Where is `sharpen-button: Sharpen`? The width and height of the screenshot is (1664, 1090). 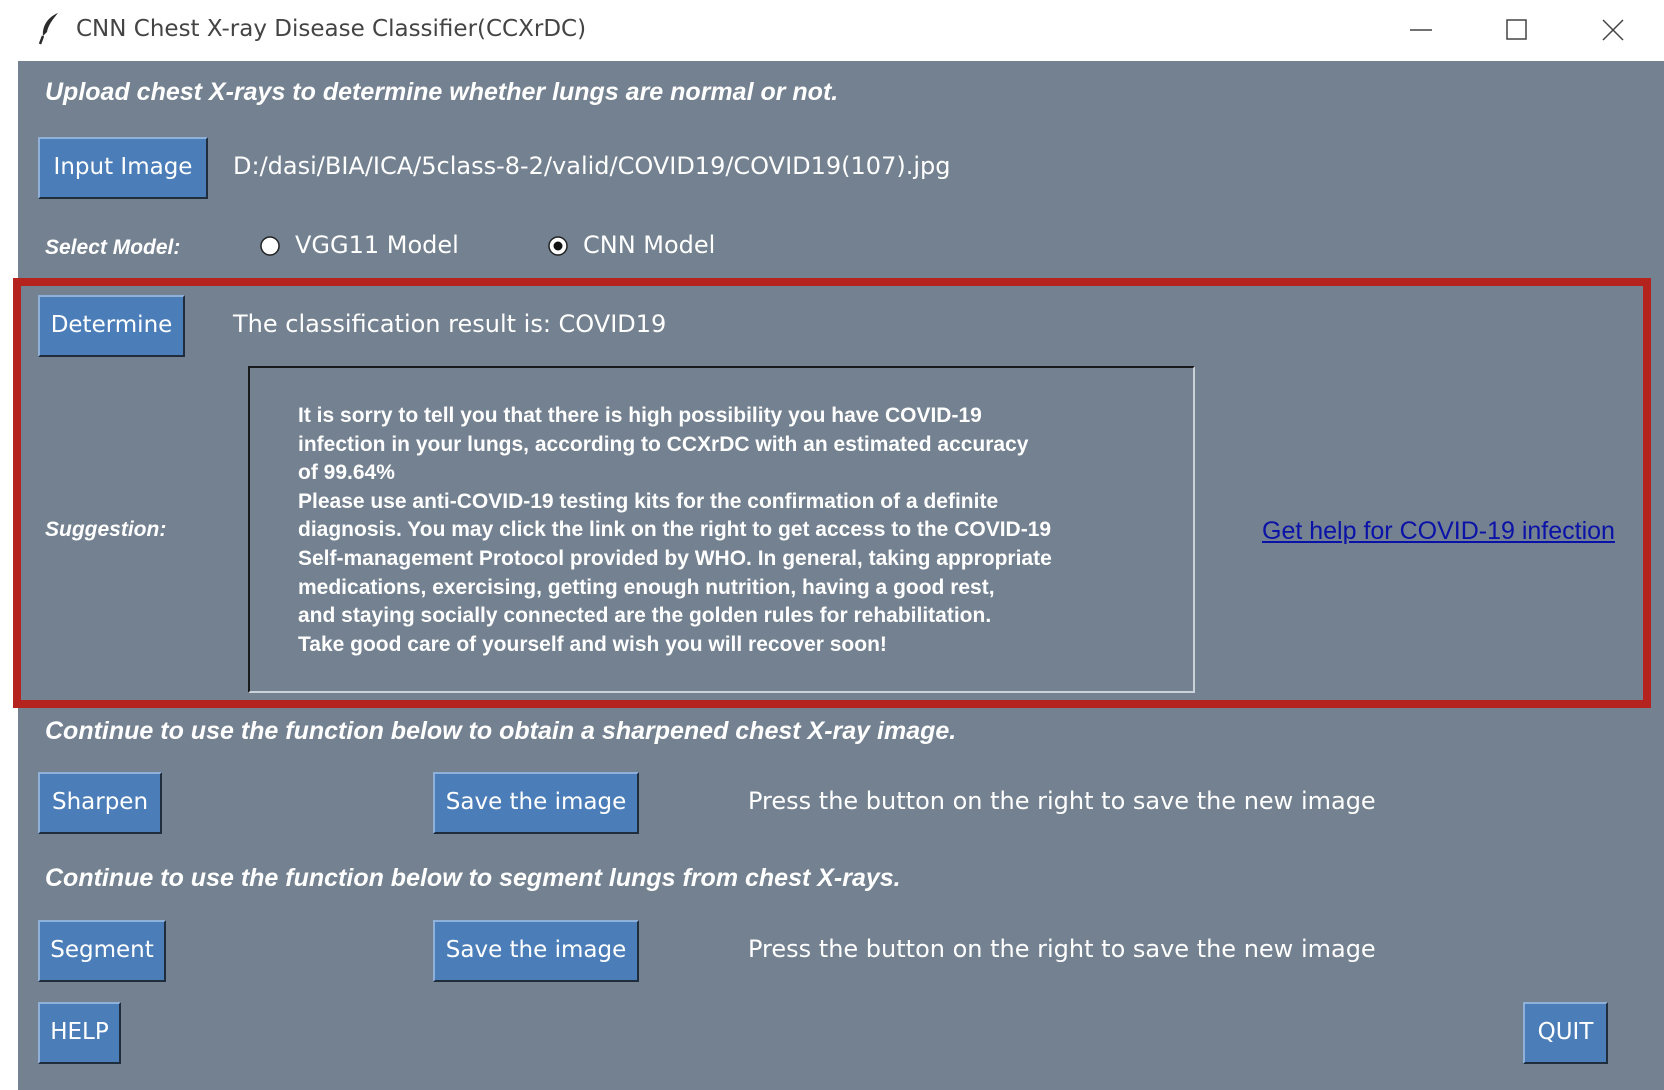 sharpen-button: Sharpen is located at coordinates (100, 803).